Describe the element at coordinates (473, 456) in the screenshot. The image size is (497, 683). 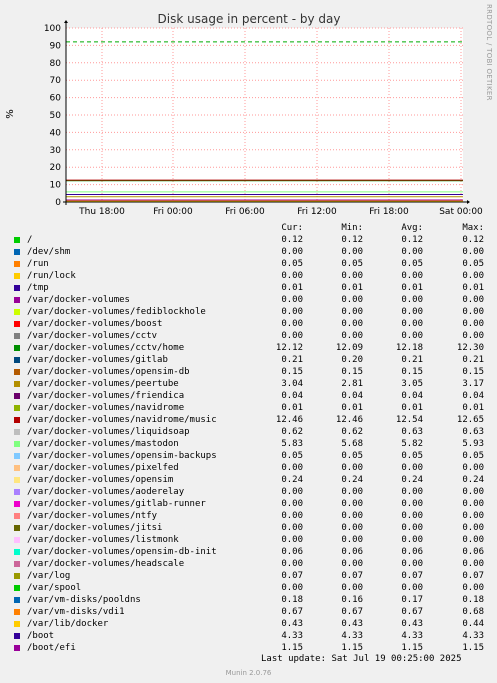
I see `legend-max: 0.05` at that location.